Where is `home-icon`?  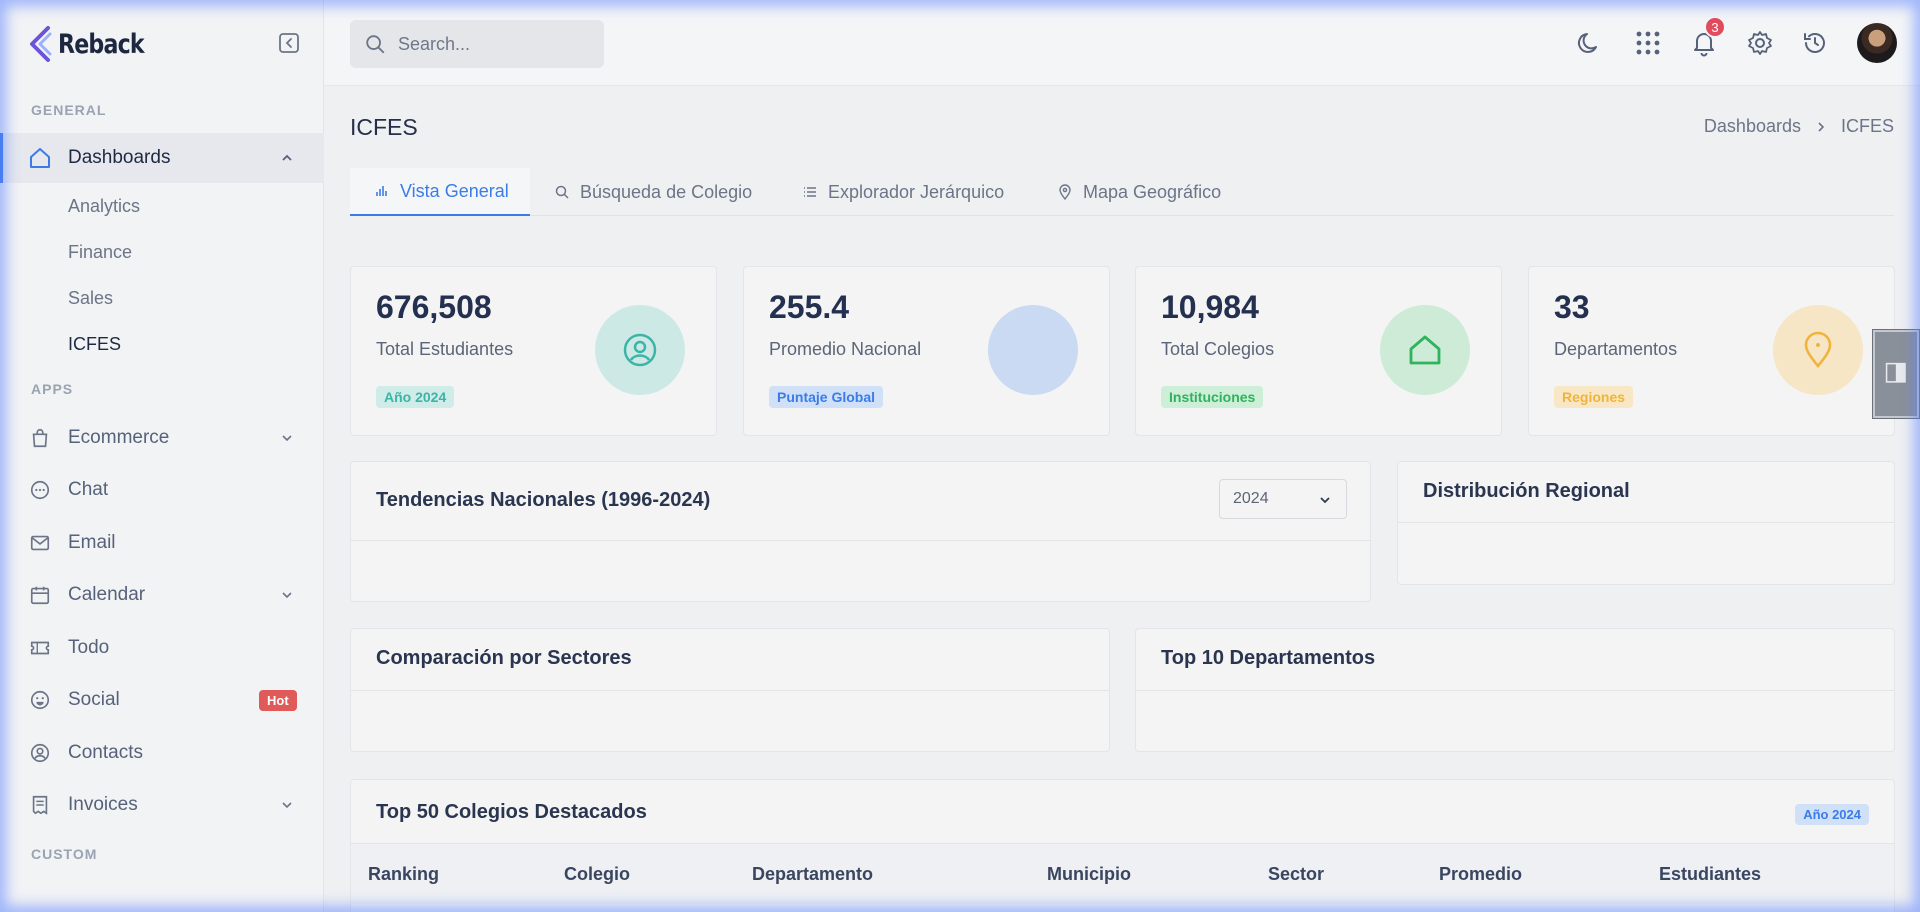 home-icon is located at coordinates (1425, 350).